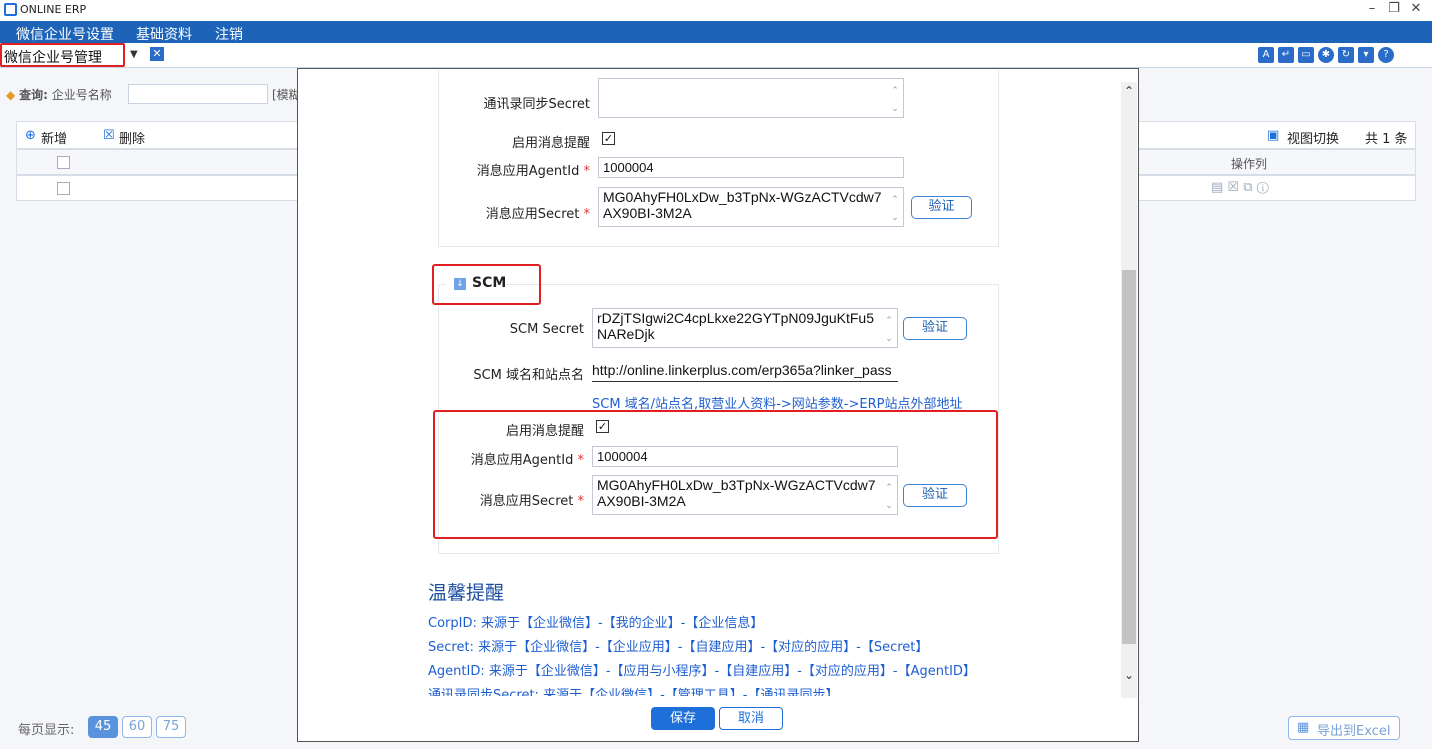 This screenshot has width=1432, height=749. What do you see at coordinates (157, 54) in the screenshot?
I see `tab-close-icon: ✕` at bounding box center [157, 54].